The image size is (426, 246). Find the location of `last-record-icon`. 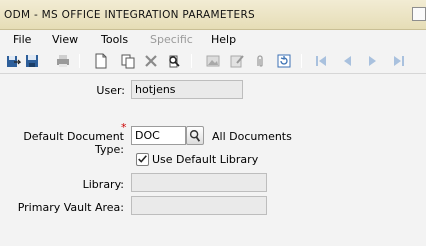

last-record-icon is located at coordinates (399, 61).